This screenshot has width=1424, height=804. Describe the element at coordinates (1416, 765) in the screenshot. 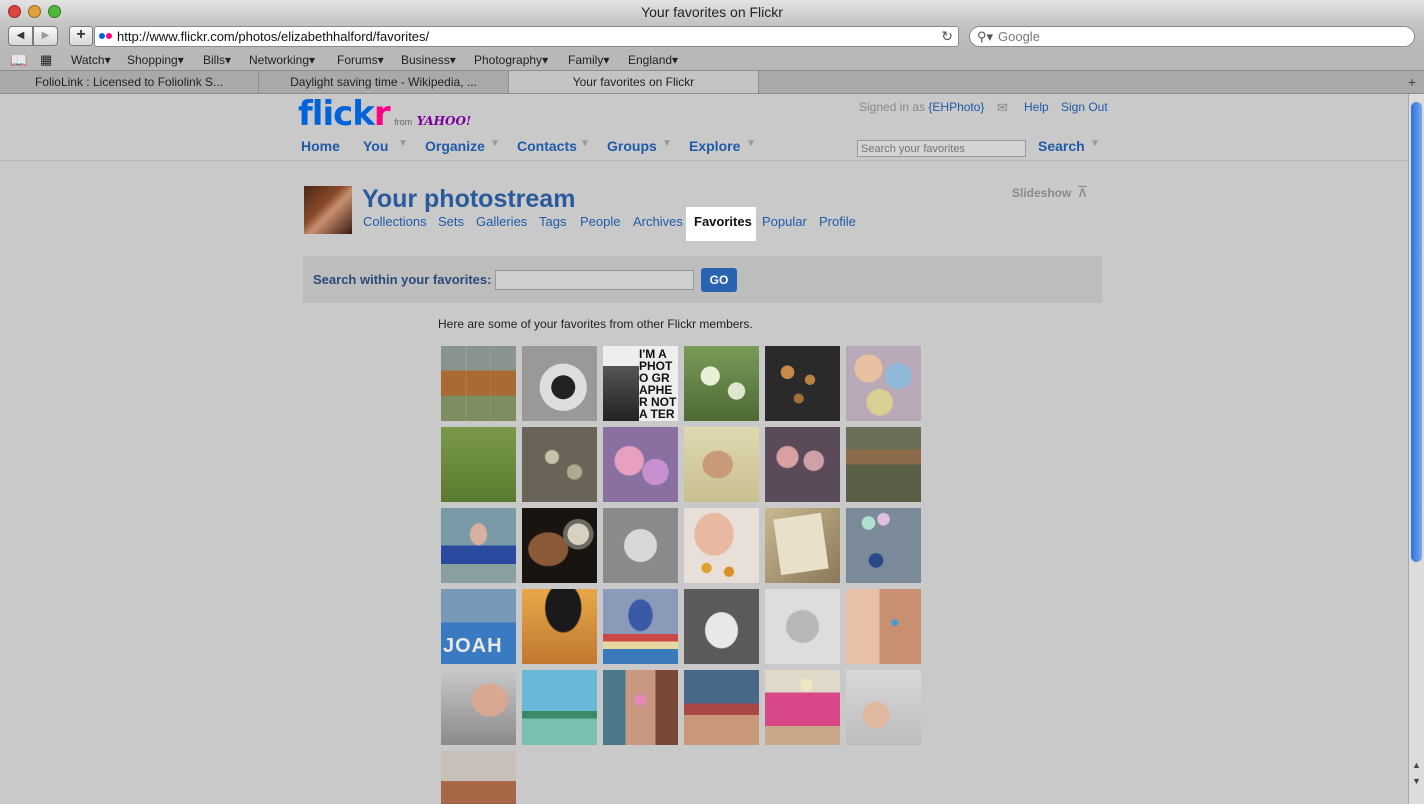

I see `scroll-up-arrow: ▲` at that location.